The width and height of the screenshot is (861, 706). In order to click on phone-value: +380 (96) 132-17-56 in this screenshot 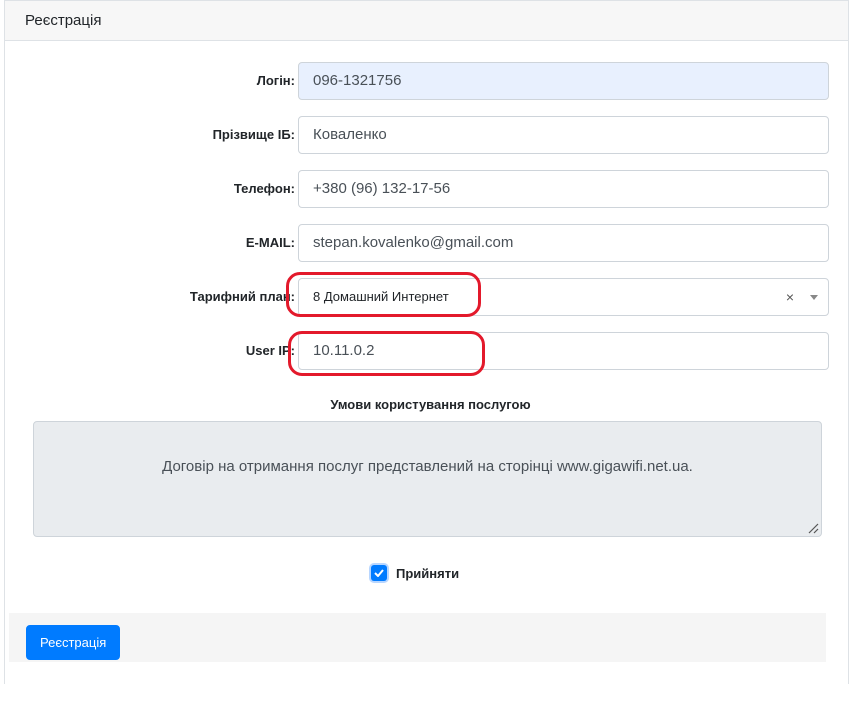, I will do `click(382, 188)`.